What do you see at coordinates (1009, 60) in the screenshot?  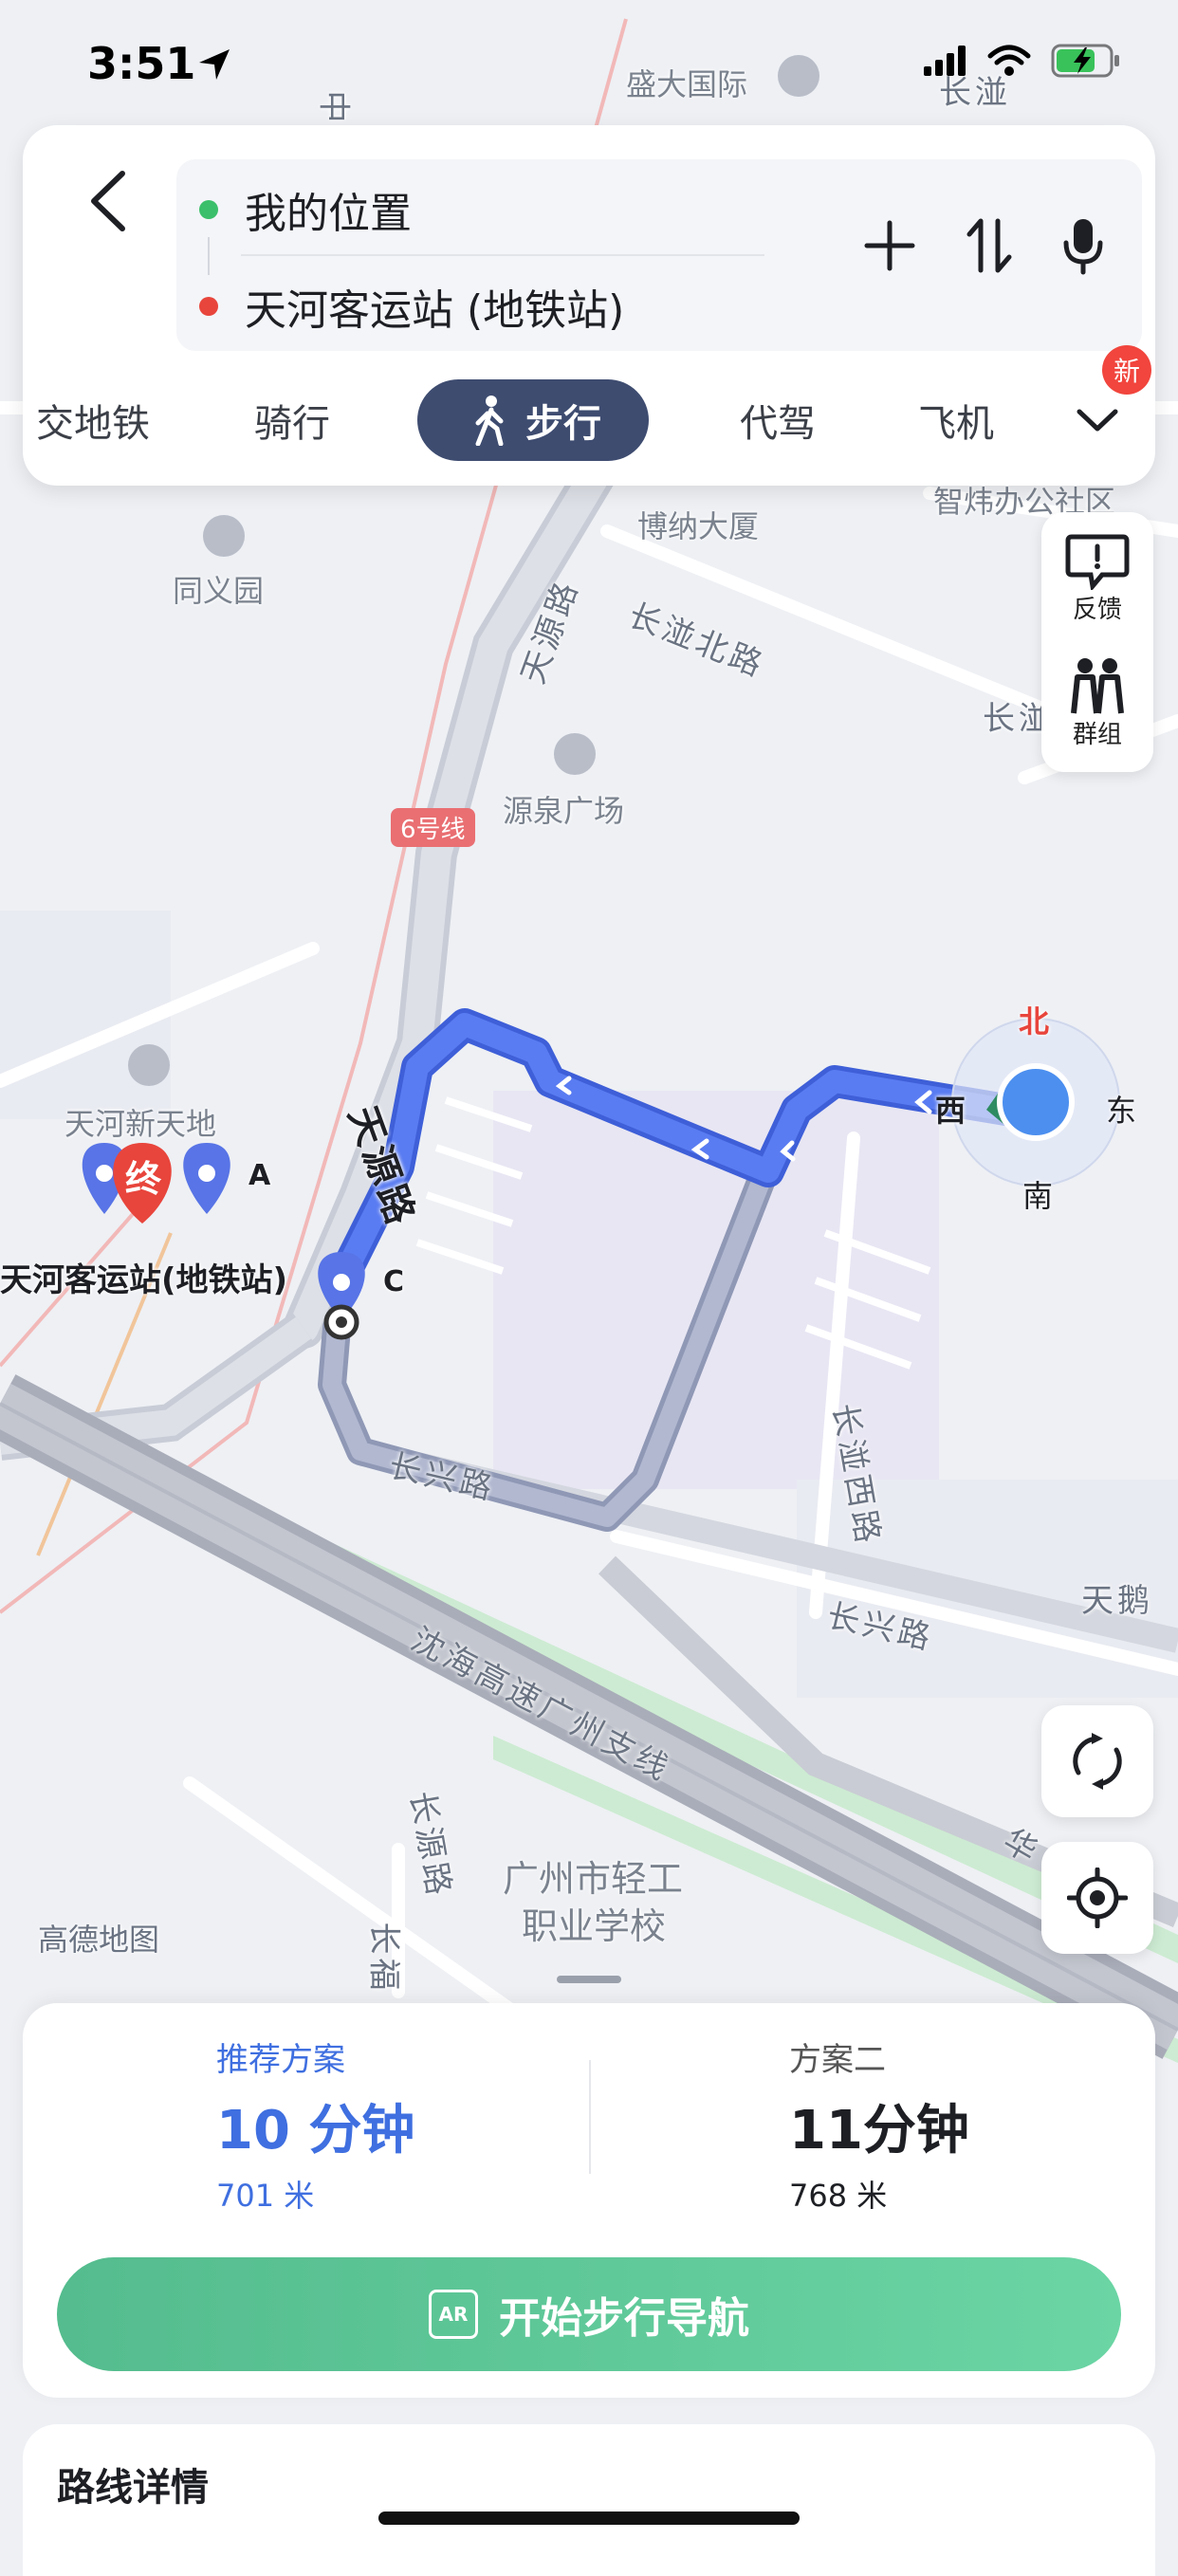 I see `wifi-icon` at bounding box center [1009, 60].